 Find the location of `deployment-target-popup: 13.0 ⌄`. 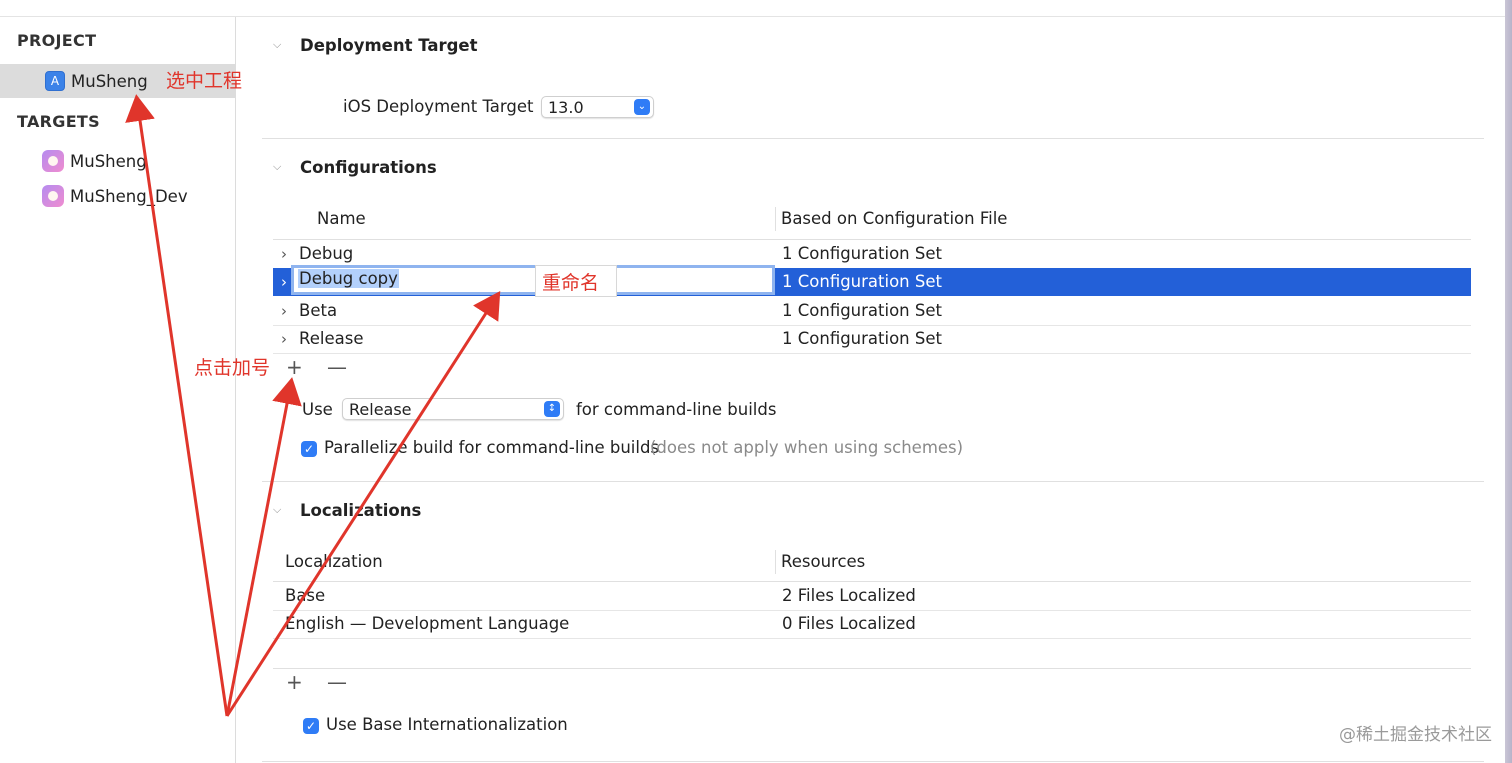

deployment-target-popup: 13.0 ⌄ is located at coordinates (597, 107).